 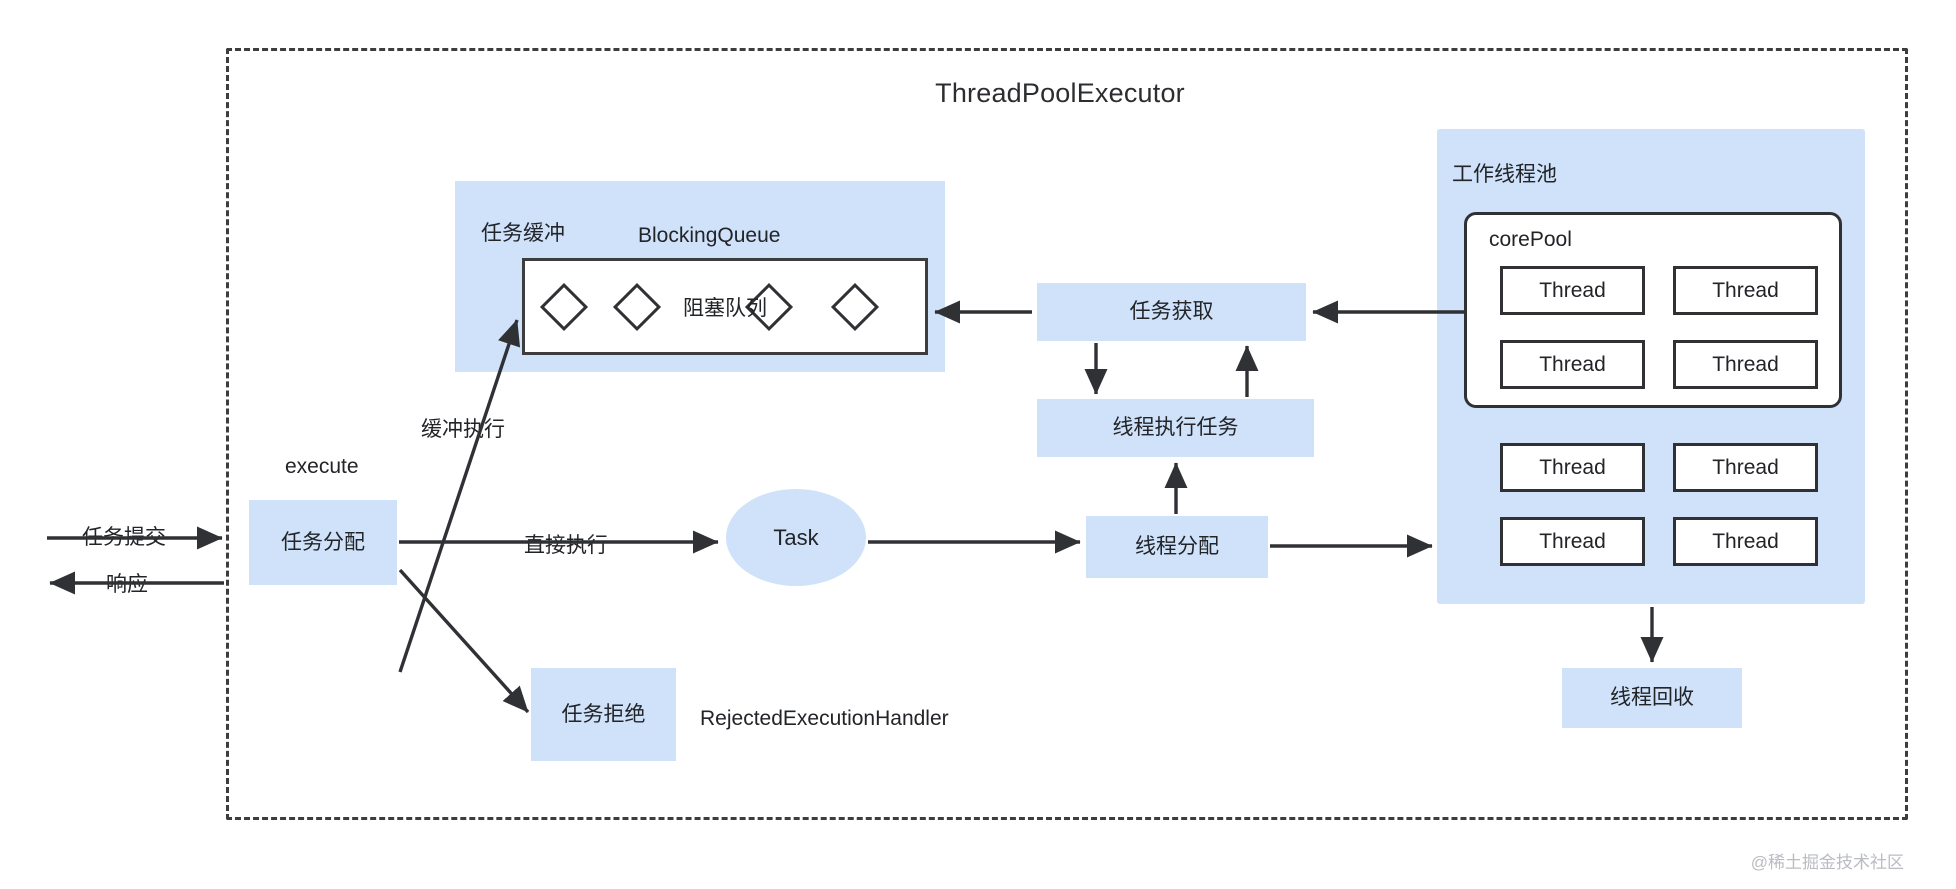 What do you see at coordinates (1827, 862) in the screenshot?
I see `watermark: @稀土掘金技术社区` at bounding box center [1827, 862].